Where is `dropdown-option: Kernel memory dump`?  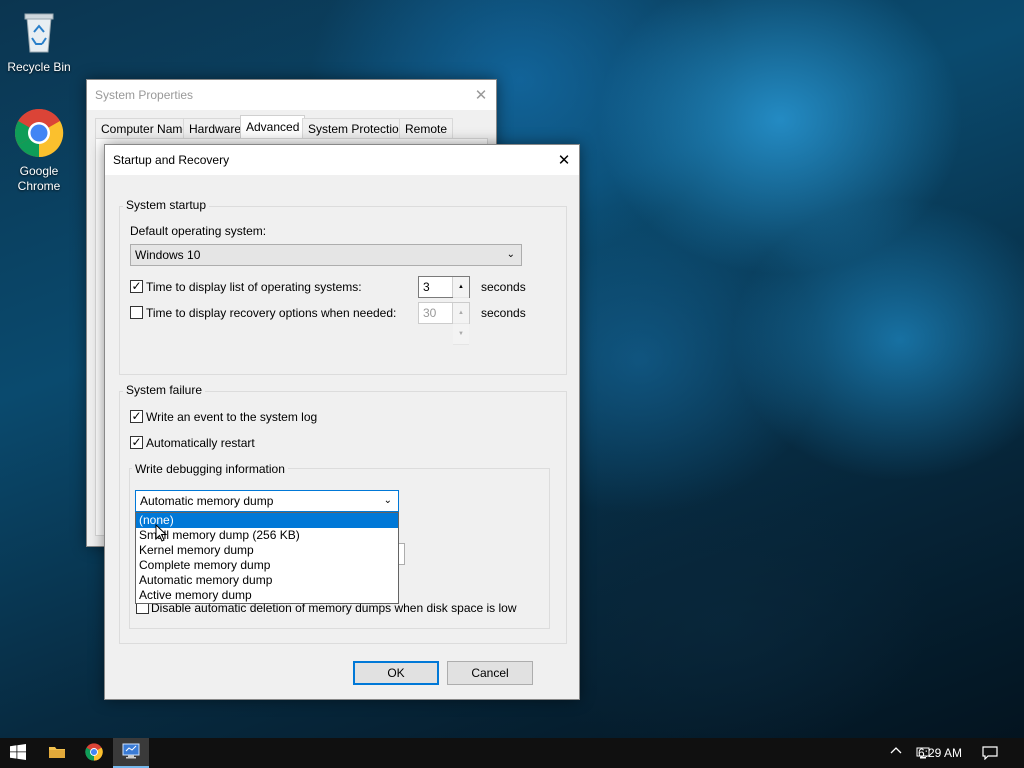 dropdown-option: Kernel memory dump is located at coordinates (267, 550).